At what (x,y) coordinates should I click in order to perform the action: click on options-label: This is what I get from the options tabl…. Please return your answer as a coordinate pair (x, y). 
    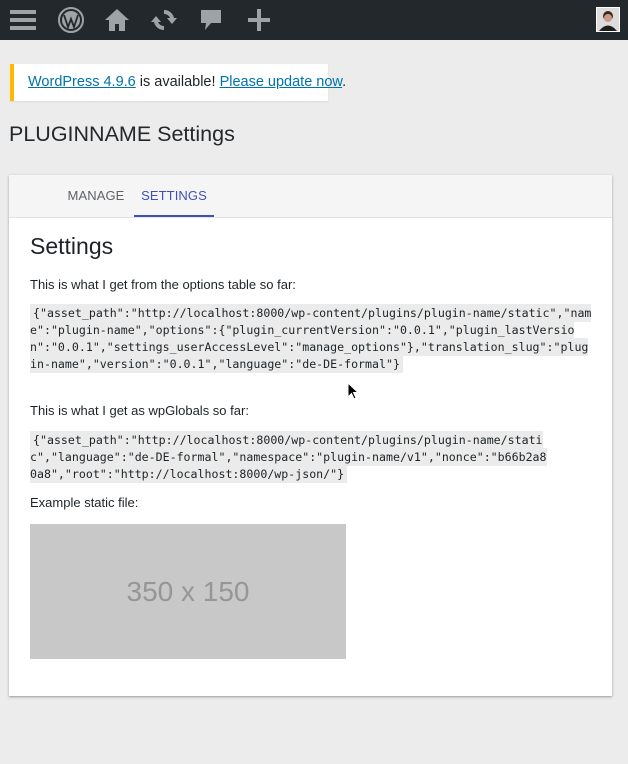
    Looking at the image, I should click on (163, 284).